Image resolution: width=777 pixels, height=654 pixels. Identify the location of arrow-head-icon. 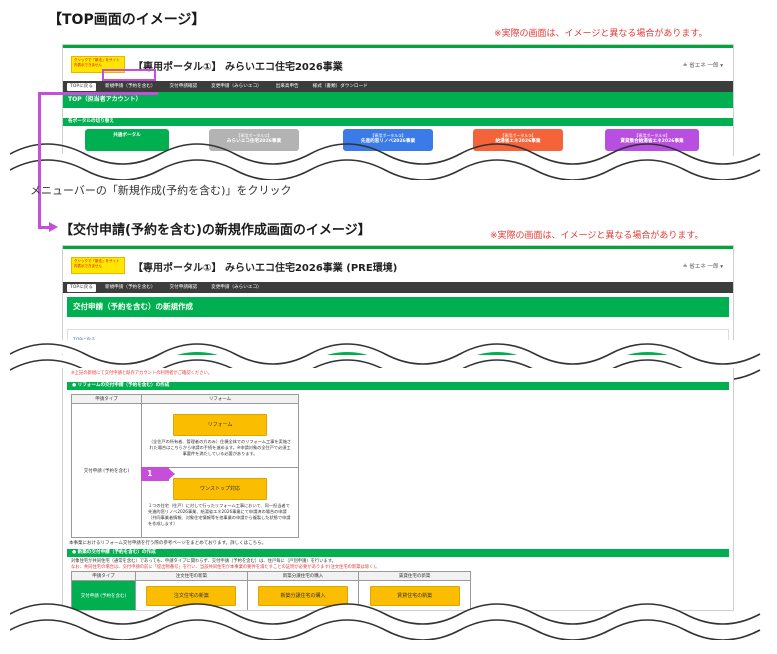
(53, 227).